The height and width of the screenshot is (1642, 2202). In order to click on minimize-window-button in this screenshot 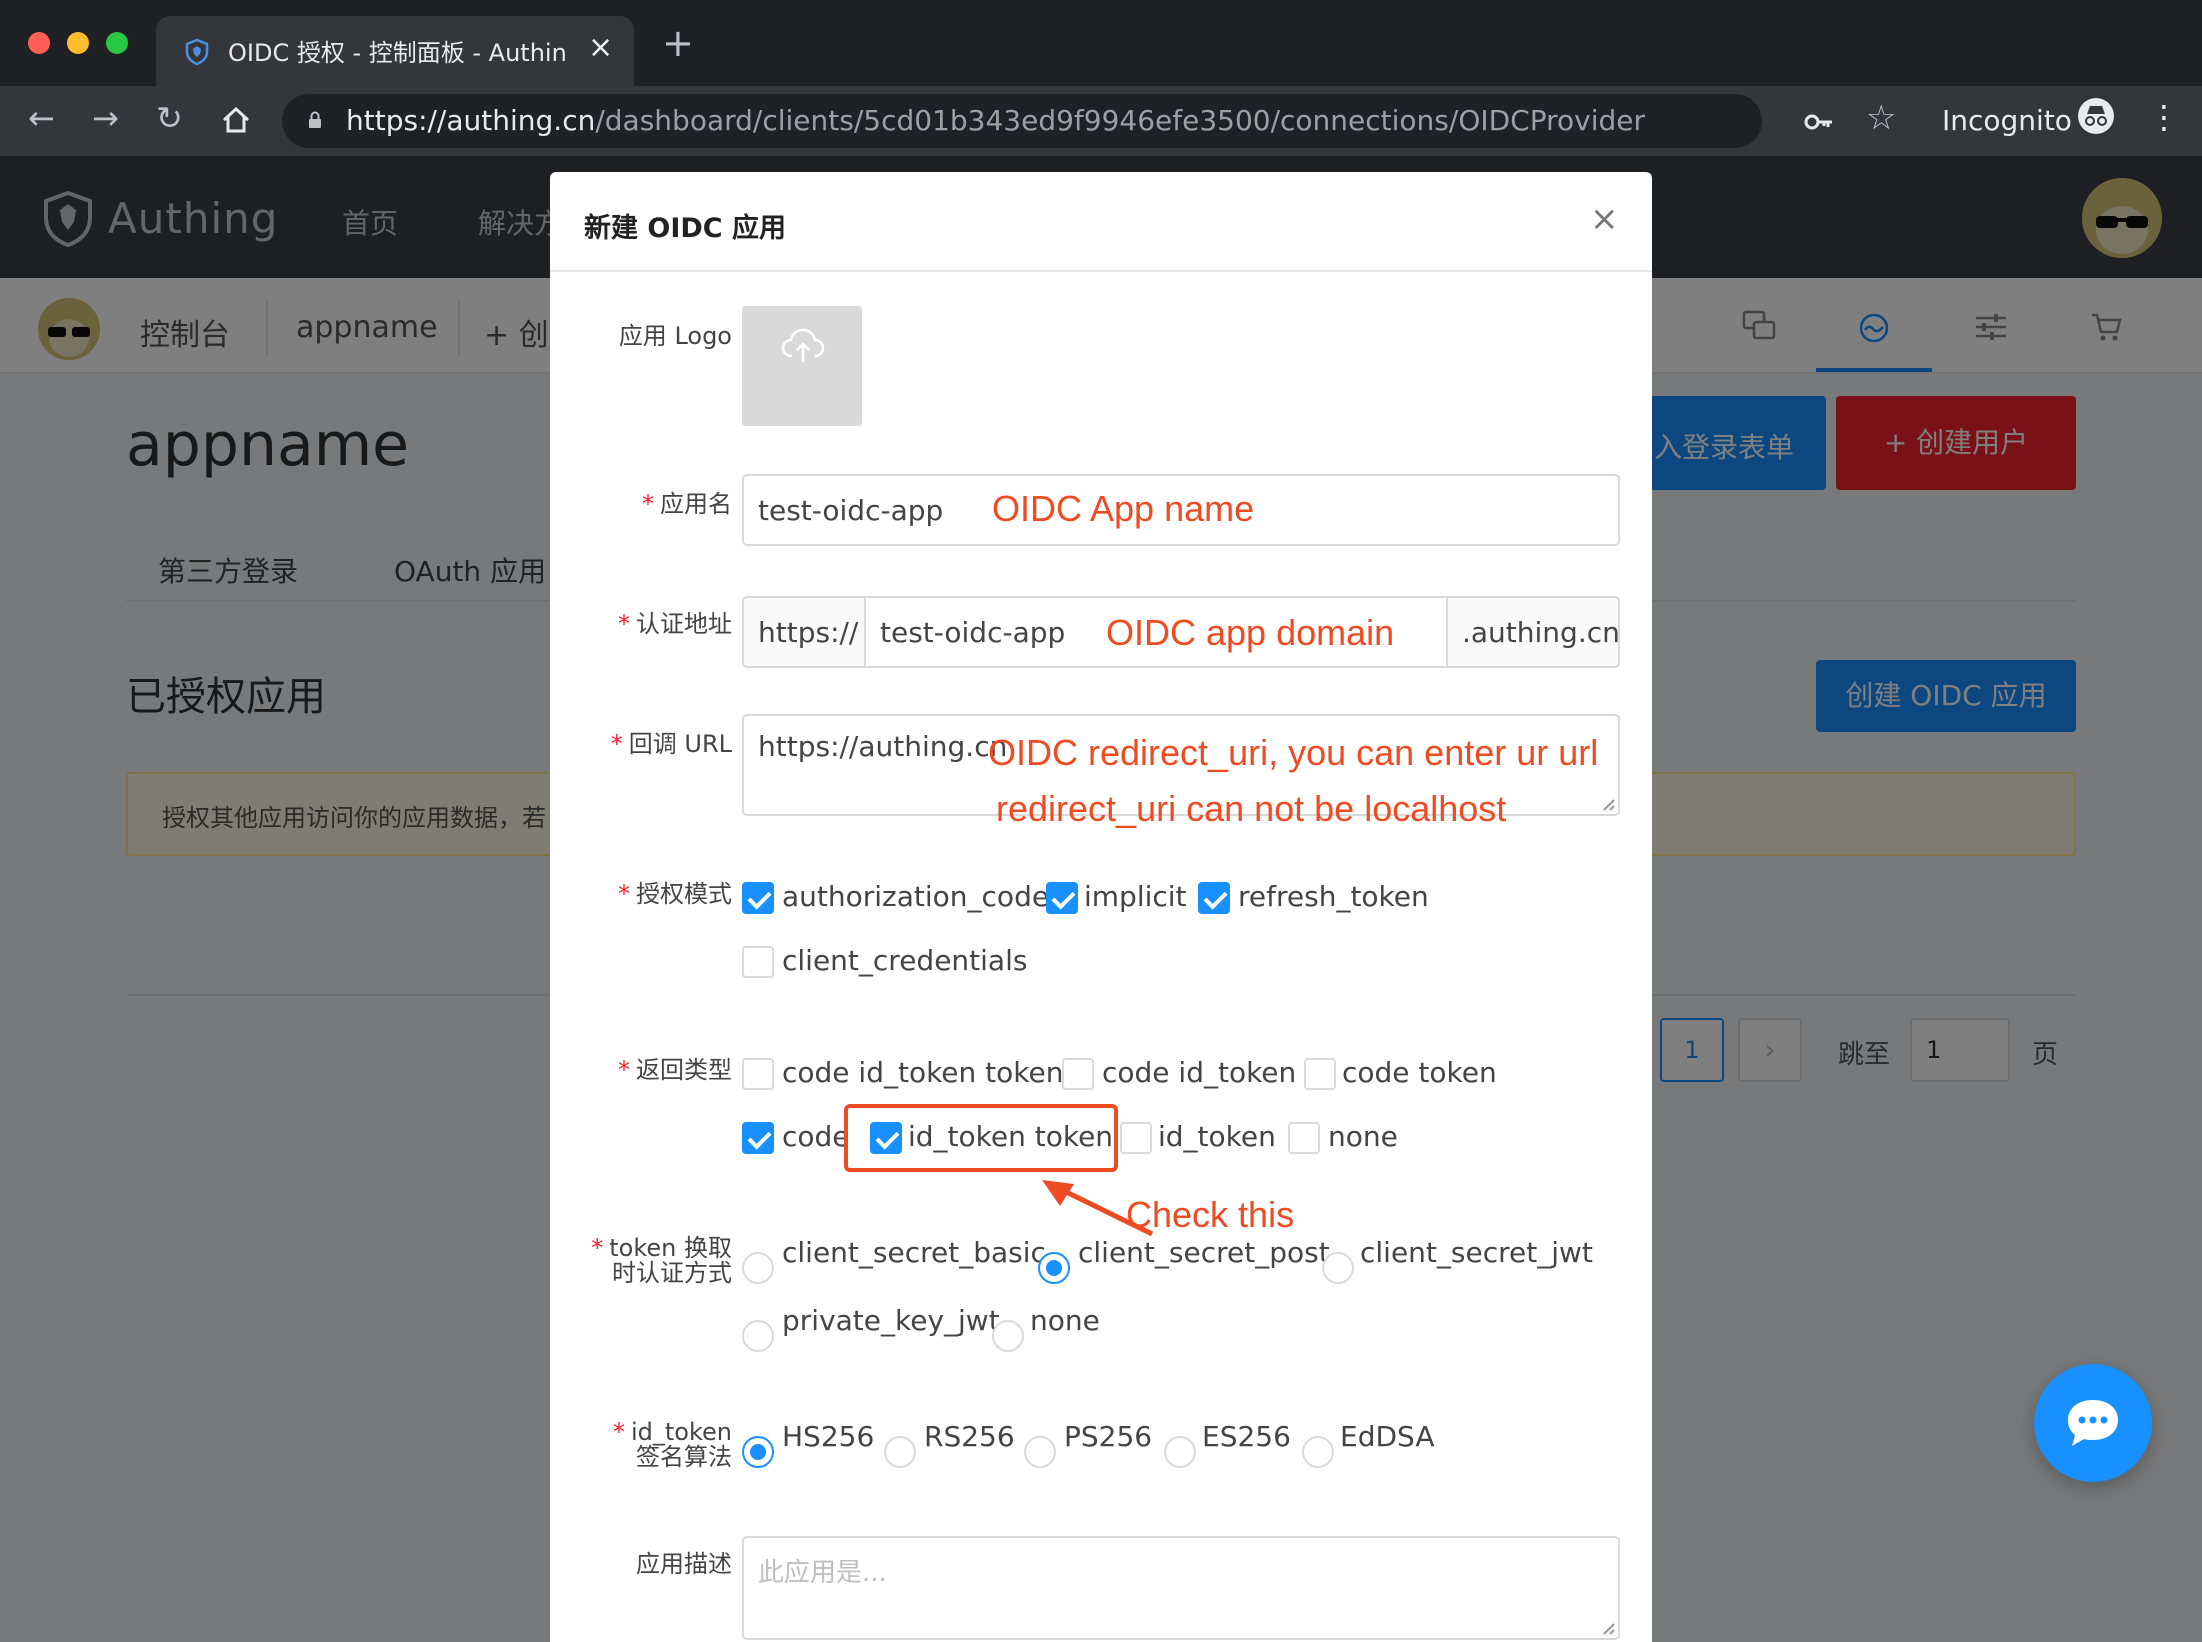, I will do `click(78, 43)`.